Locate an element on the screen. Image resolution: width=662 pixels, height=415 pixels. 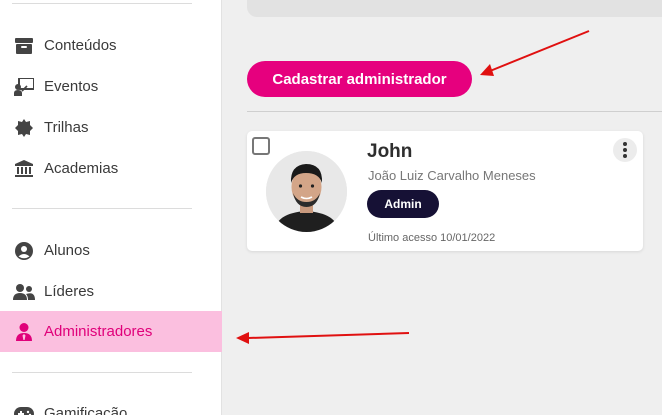
sidebar-item-label: Trilhas is located at coordinates (66, 127).